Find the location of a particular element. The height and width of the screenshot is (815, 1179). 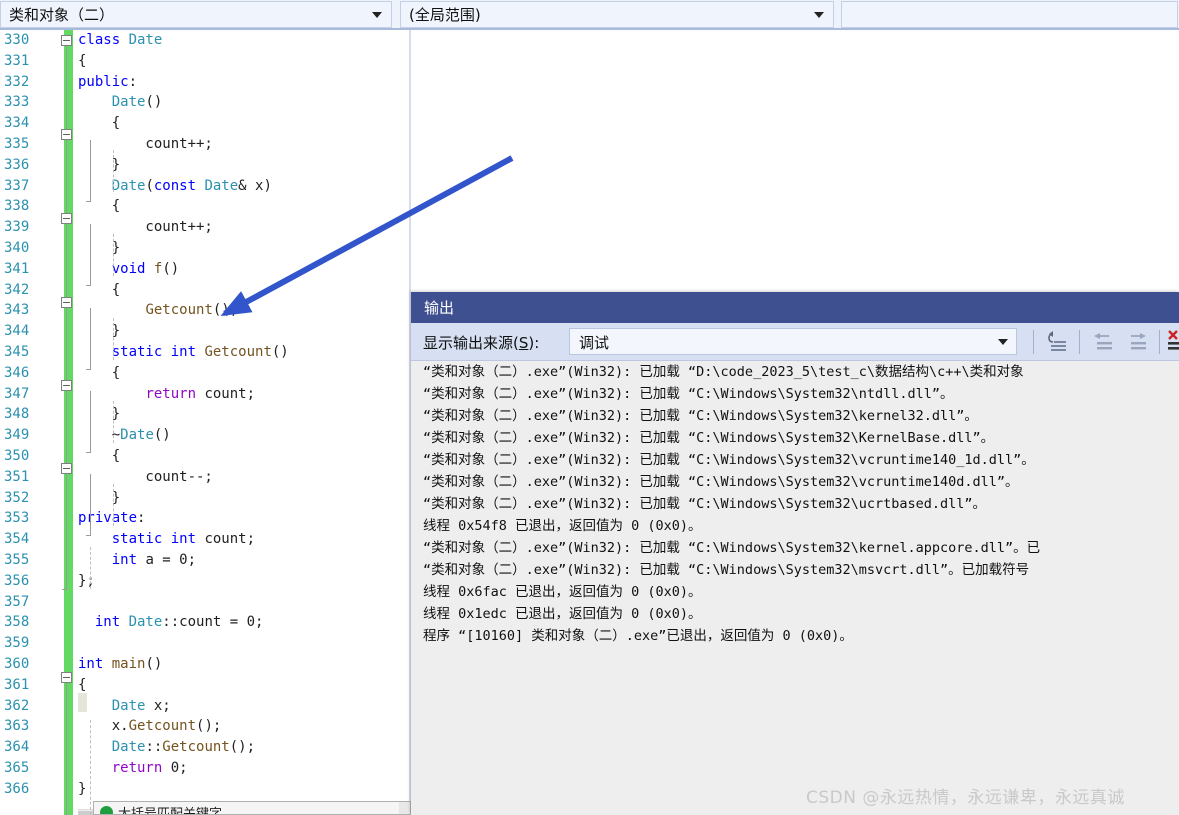

line-number: 347 is located at coordinates (17, 393).